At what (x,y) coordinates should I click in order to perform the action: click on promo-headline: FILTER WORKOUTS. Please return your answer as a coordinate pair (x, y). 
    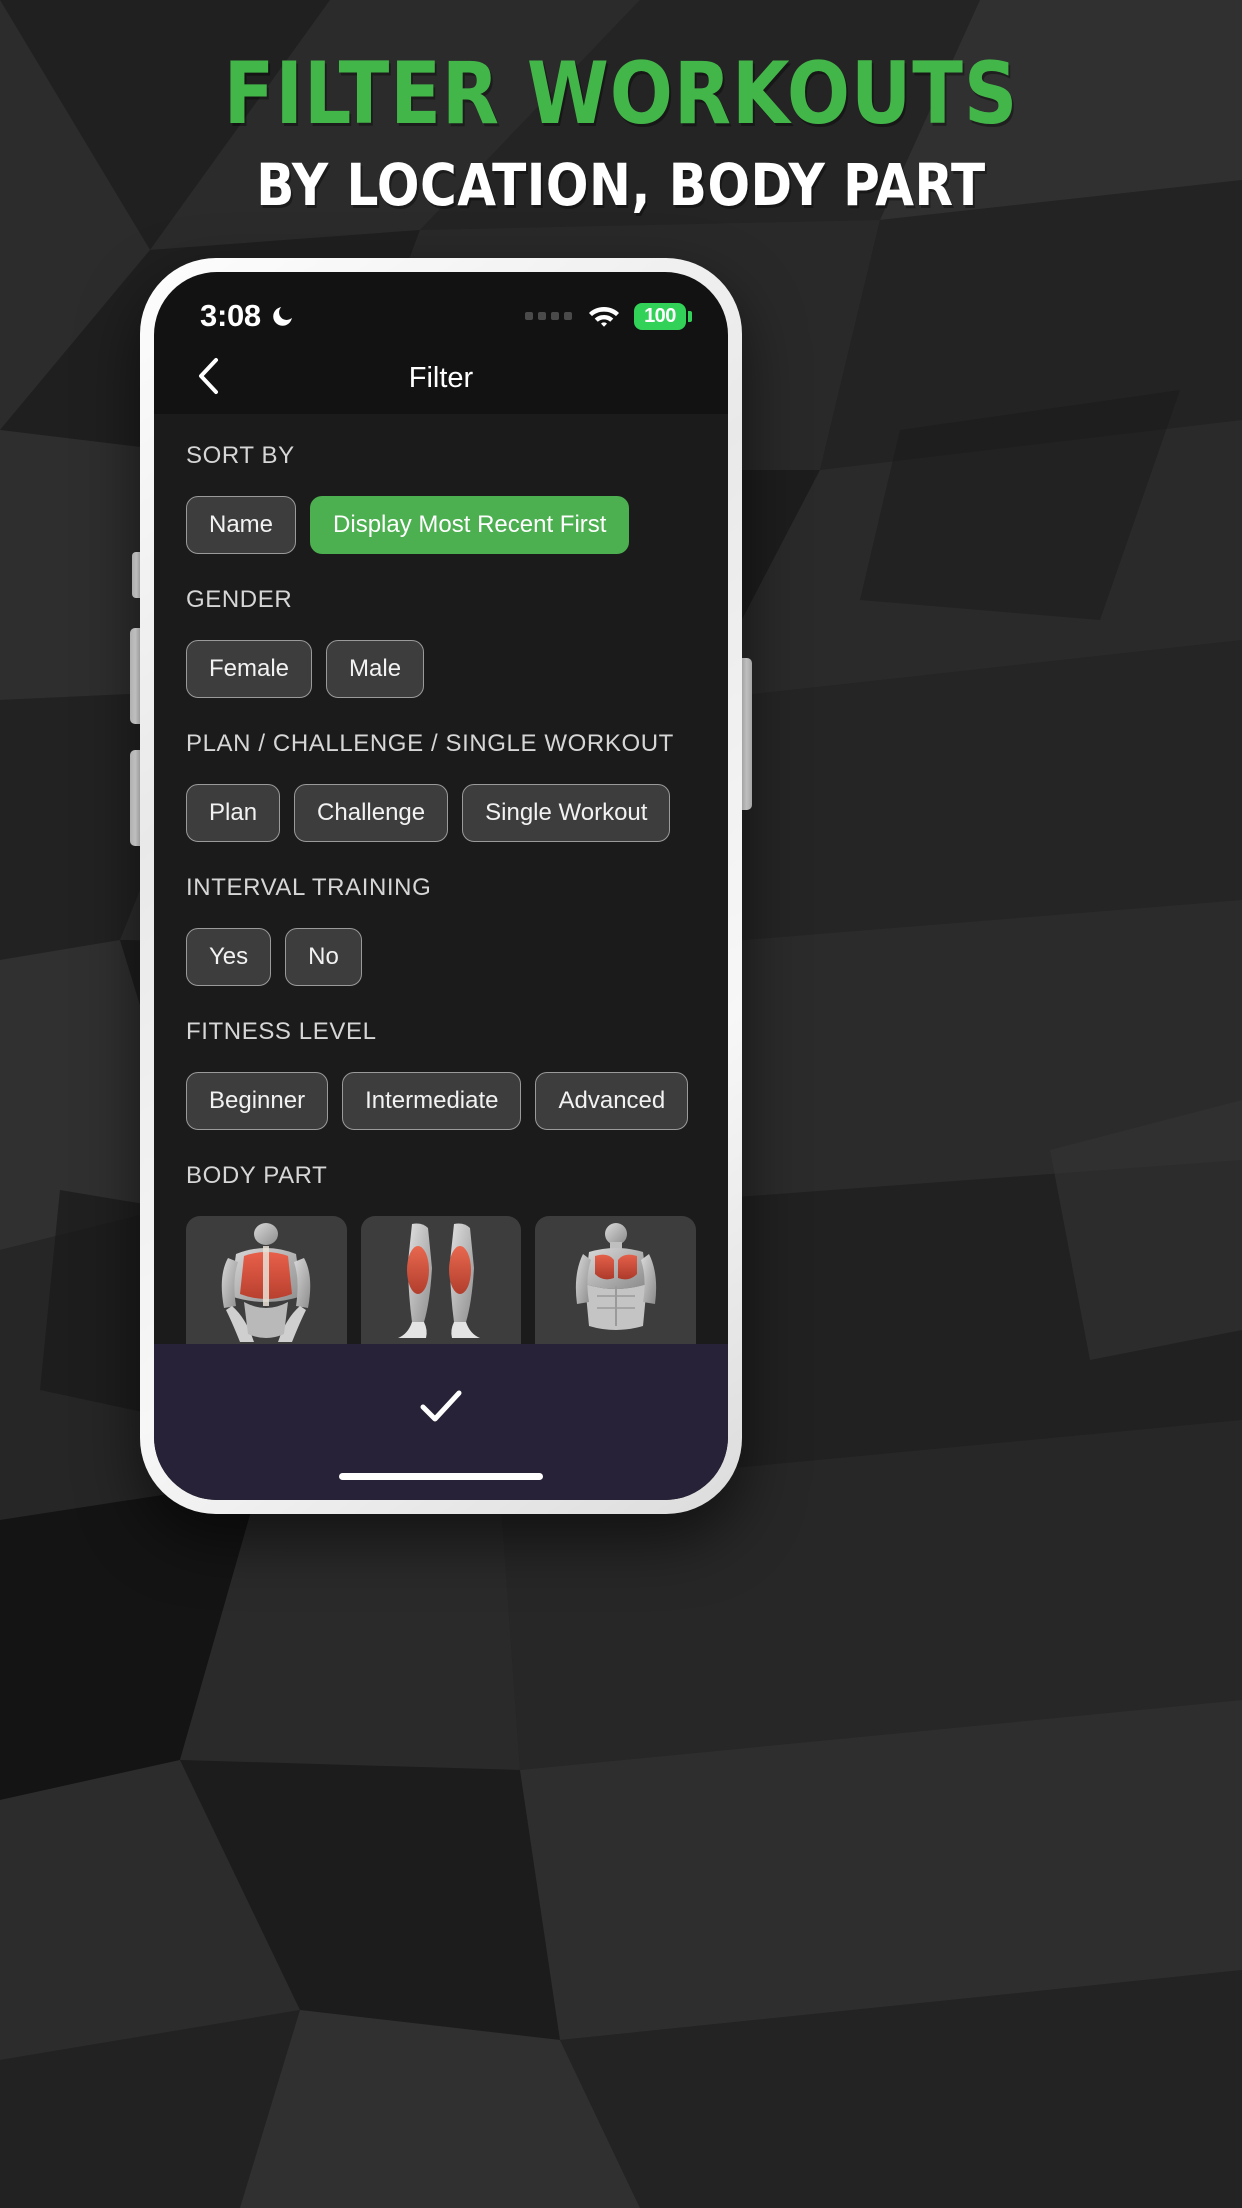
    Looking at the image, I should click on (621, 94).